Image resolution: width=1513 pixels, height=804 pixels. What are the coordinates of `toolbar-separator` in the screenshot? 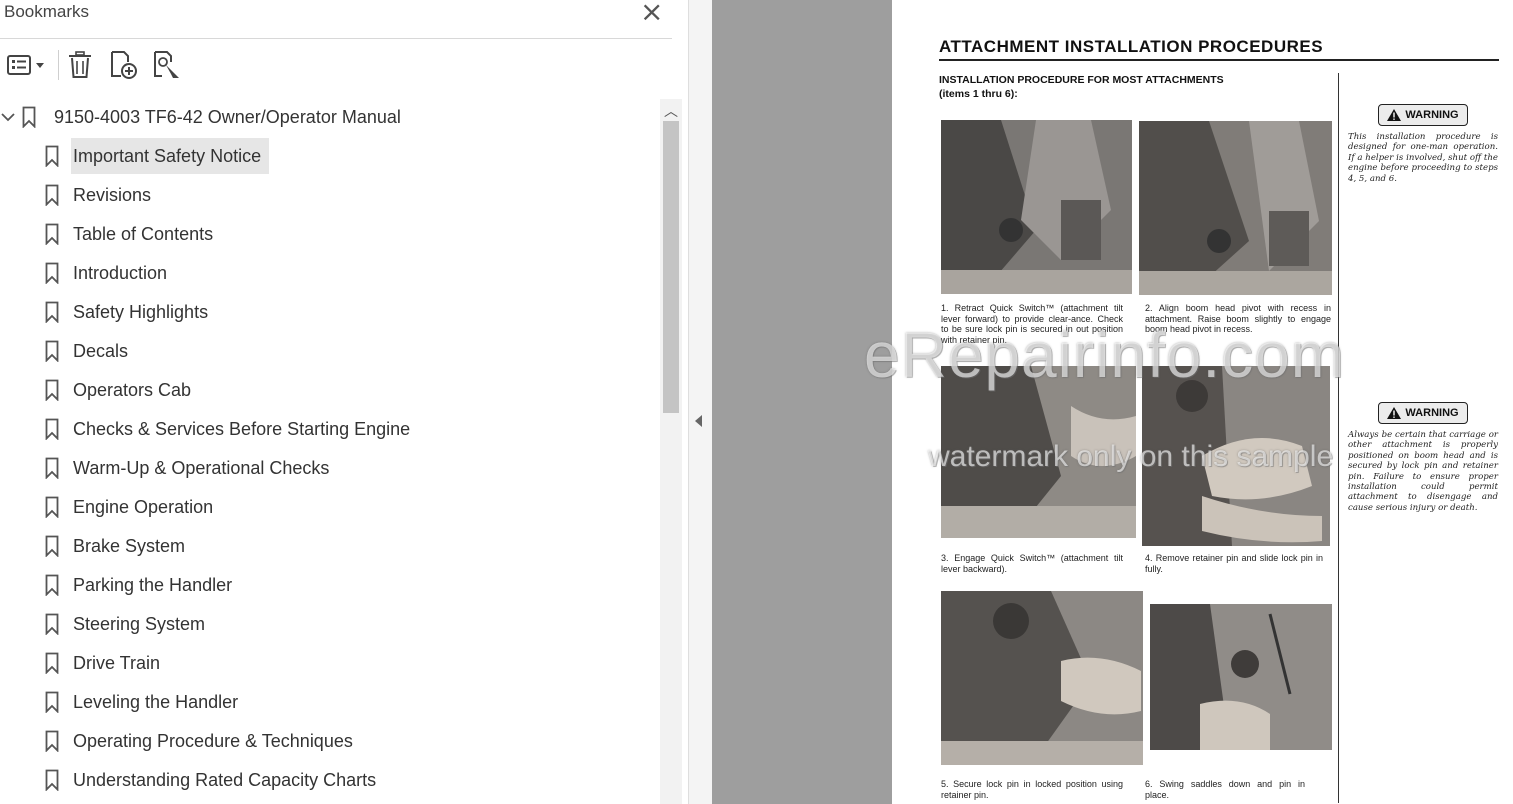 It's located at (58, 65).